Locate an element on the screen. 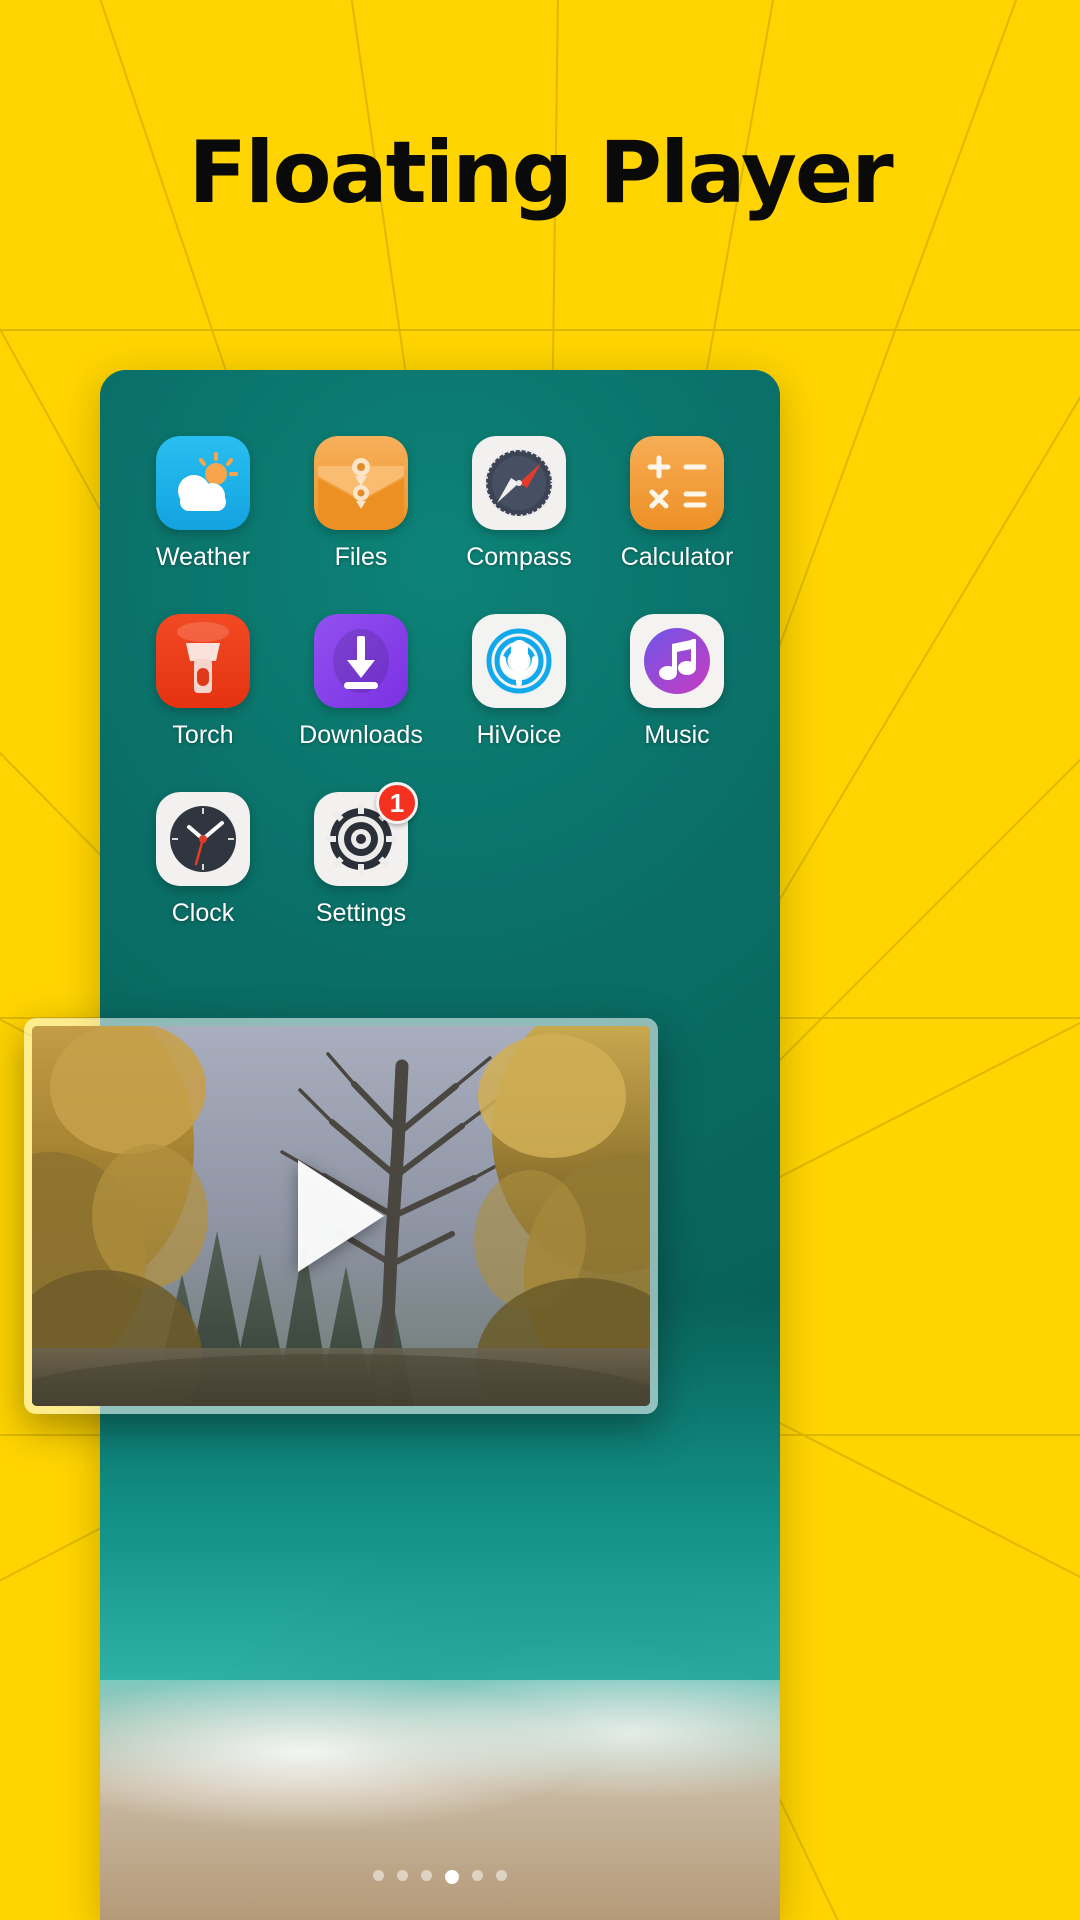  app-calculator: Calculator is located at coordinates (677, 504).